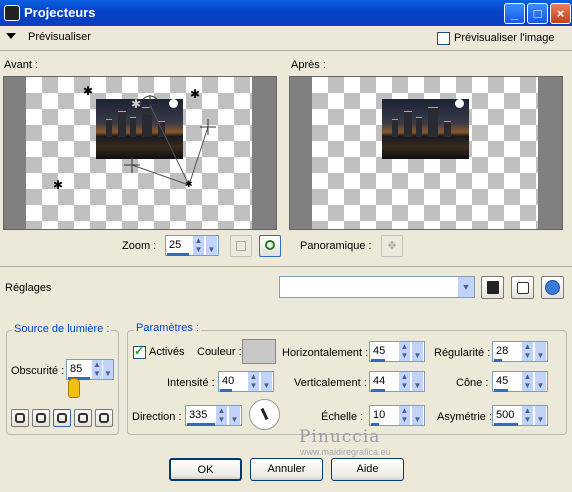  Describe the element at coordinates (397, 415) in the screenshot. I see `echelle-spinner: 10 ▲ ▼ ▼` at that location.